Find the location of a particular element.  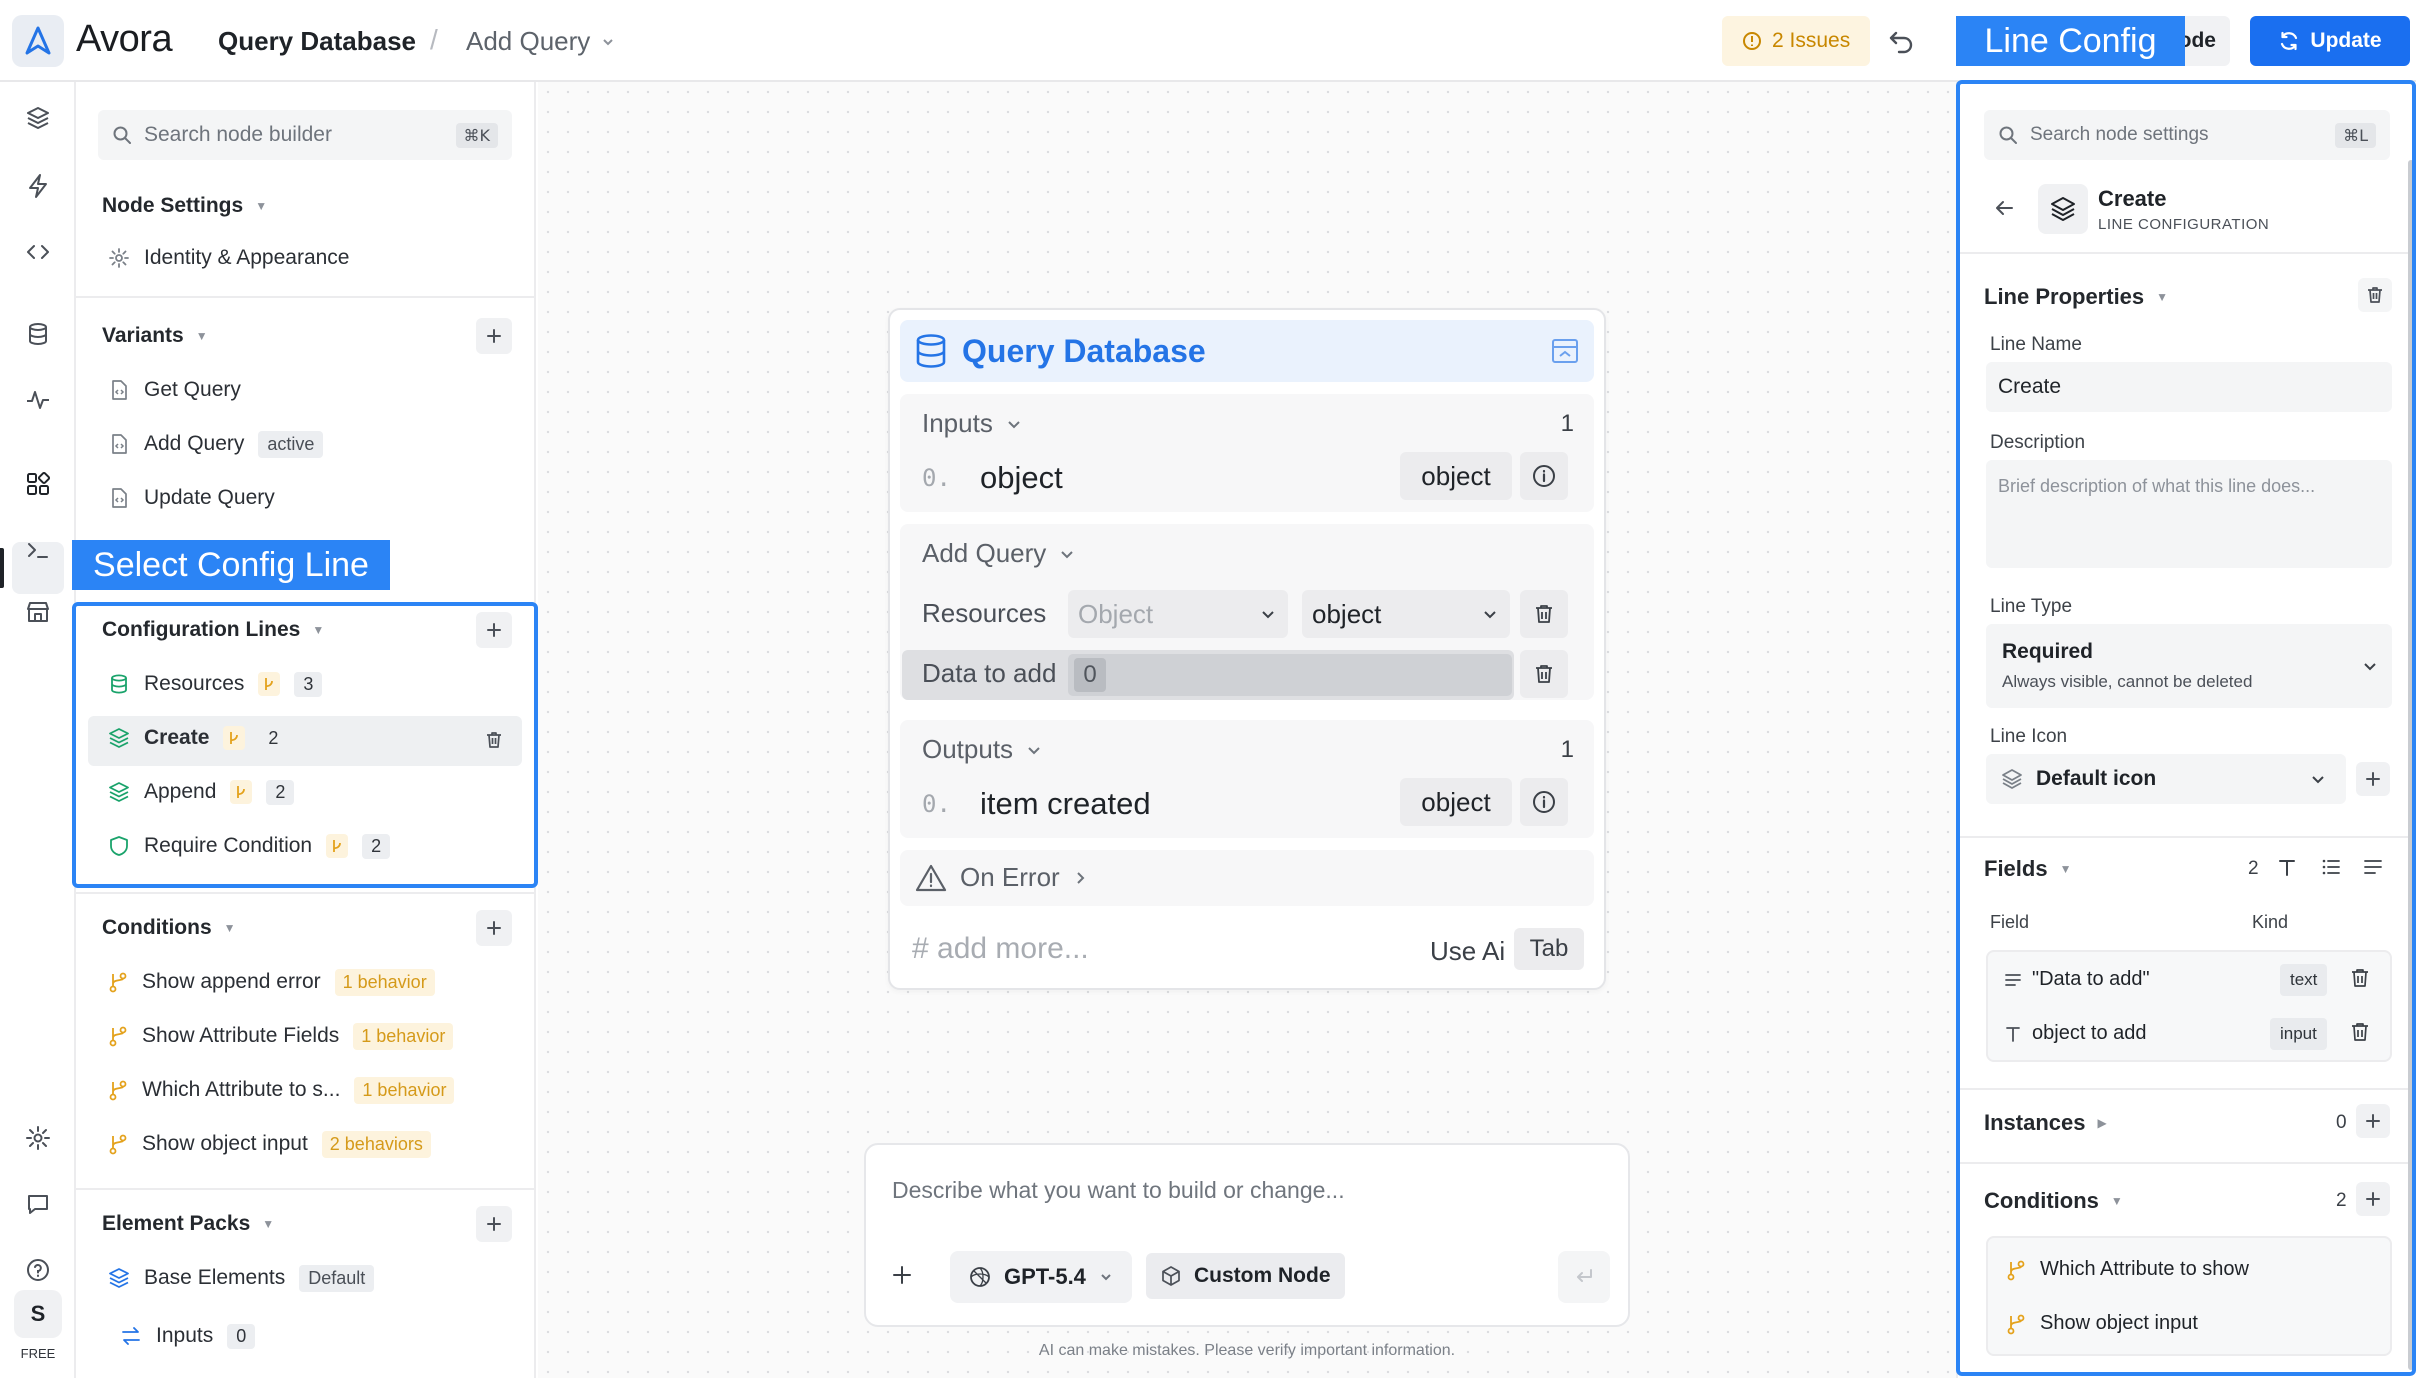

icon-rail: S FREE is located at coordinates (38, 730).